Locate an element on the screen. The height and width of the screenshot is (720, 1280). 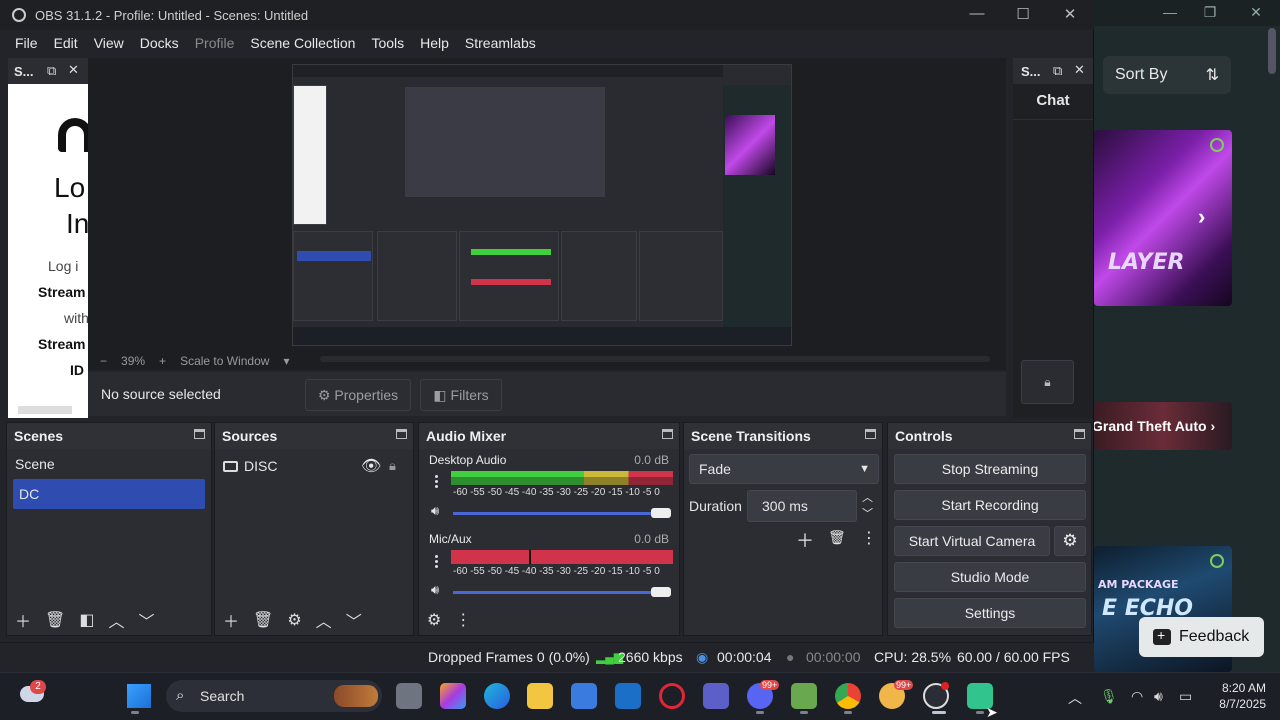
settings-button: Settings is located at coordinates (990, 613).